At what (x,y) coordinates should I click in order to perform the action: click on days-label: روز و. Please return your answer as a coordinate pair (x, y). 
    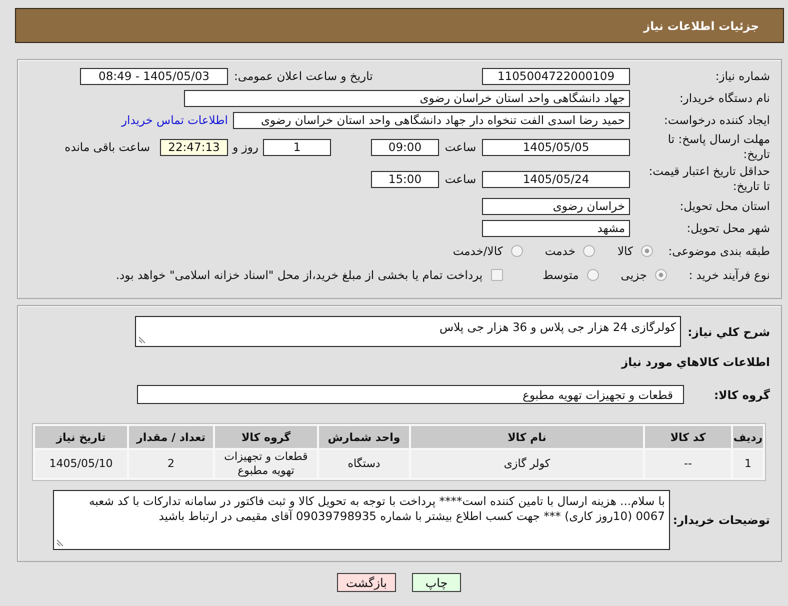
    Looking at the image, I should click on (245, 147).